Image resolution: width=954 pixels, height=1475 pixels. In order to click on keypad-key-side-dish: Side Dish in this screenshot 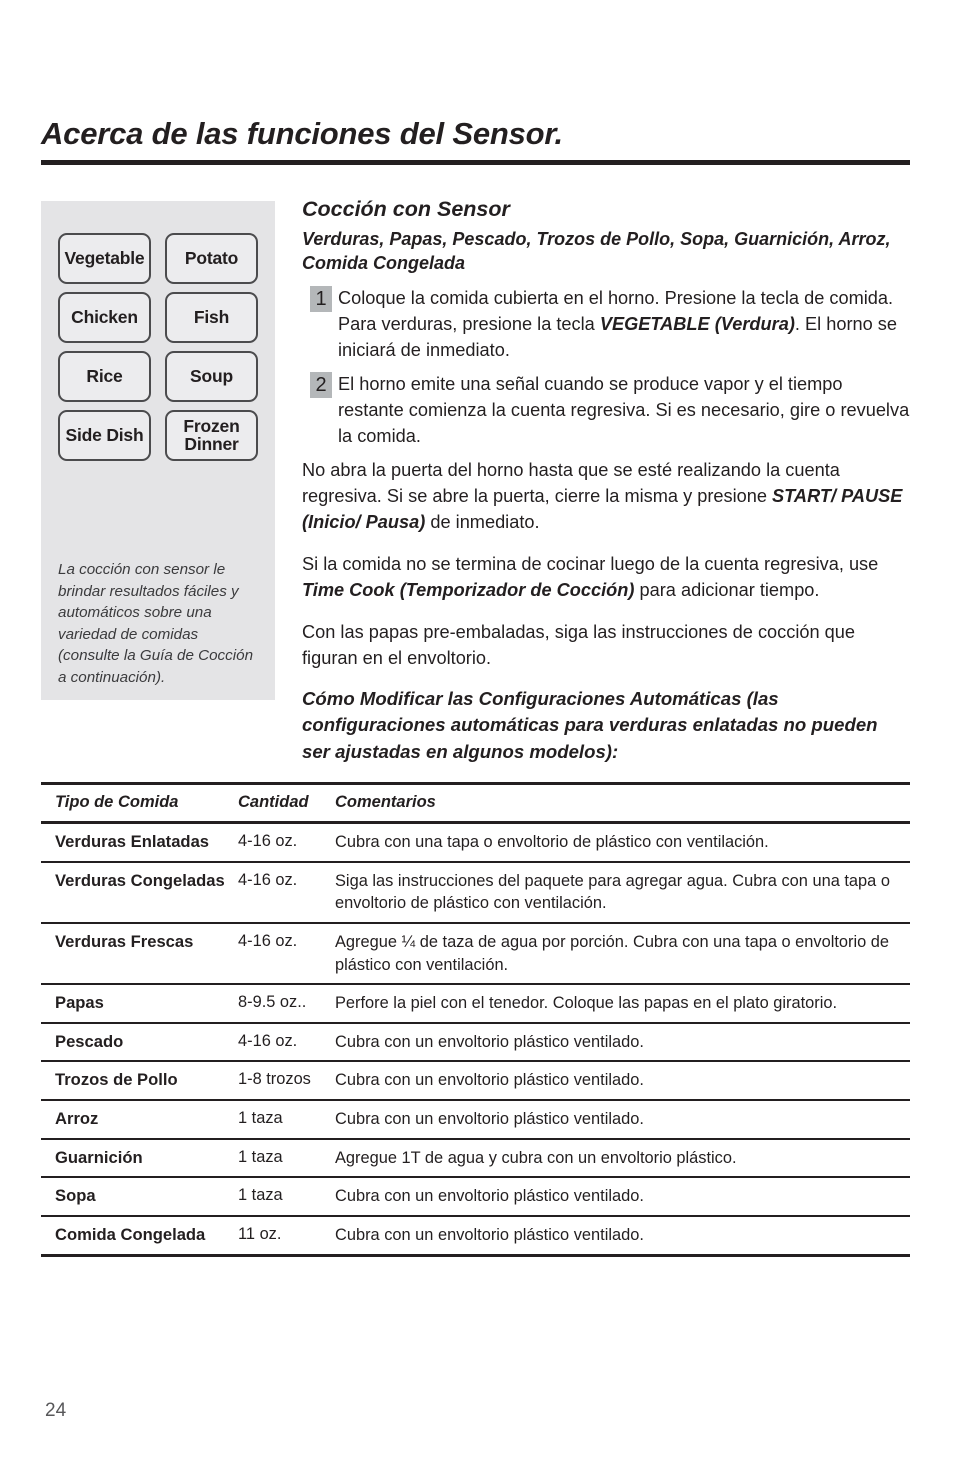, I will do `click(104, 435)`.